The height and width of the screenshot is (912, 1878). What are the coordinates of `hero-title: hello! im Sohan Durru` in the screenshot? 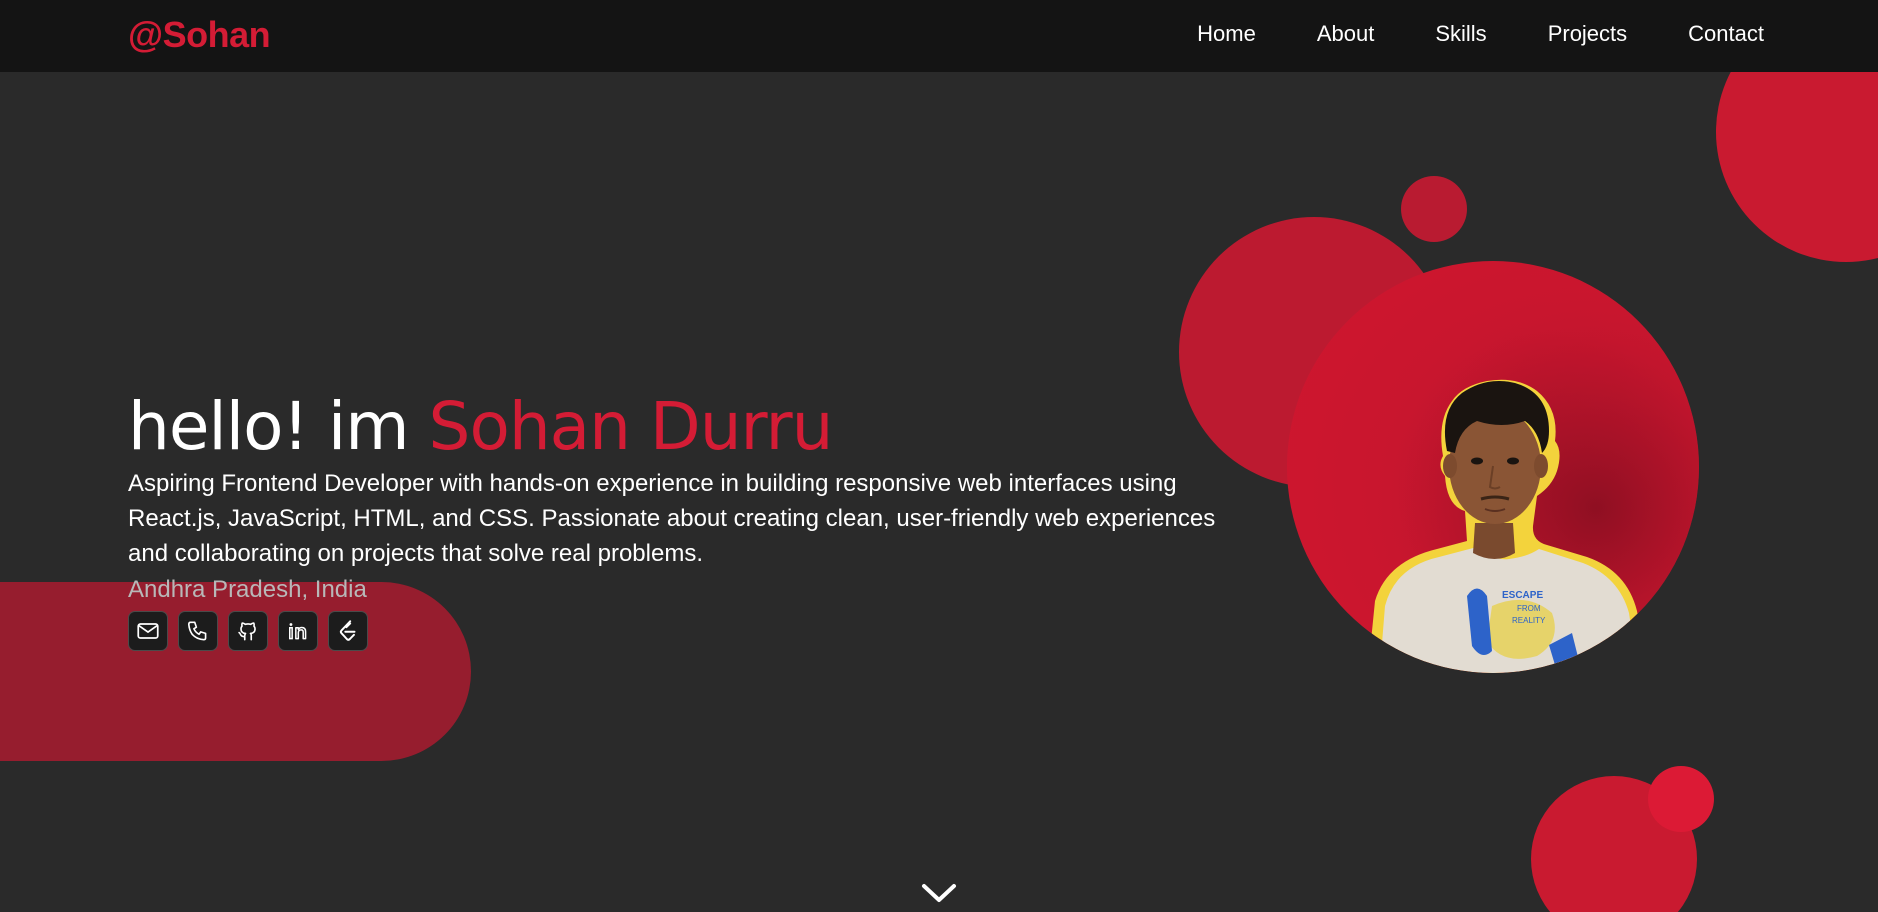 It's located at (688, 427).